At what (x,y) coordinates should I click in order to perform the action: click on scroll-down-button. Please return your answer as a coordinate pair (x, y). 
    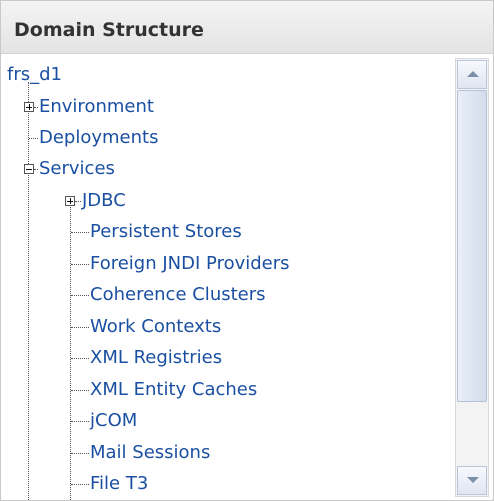
    Looking at the image, I should click on (472, 480).